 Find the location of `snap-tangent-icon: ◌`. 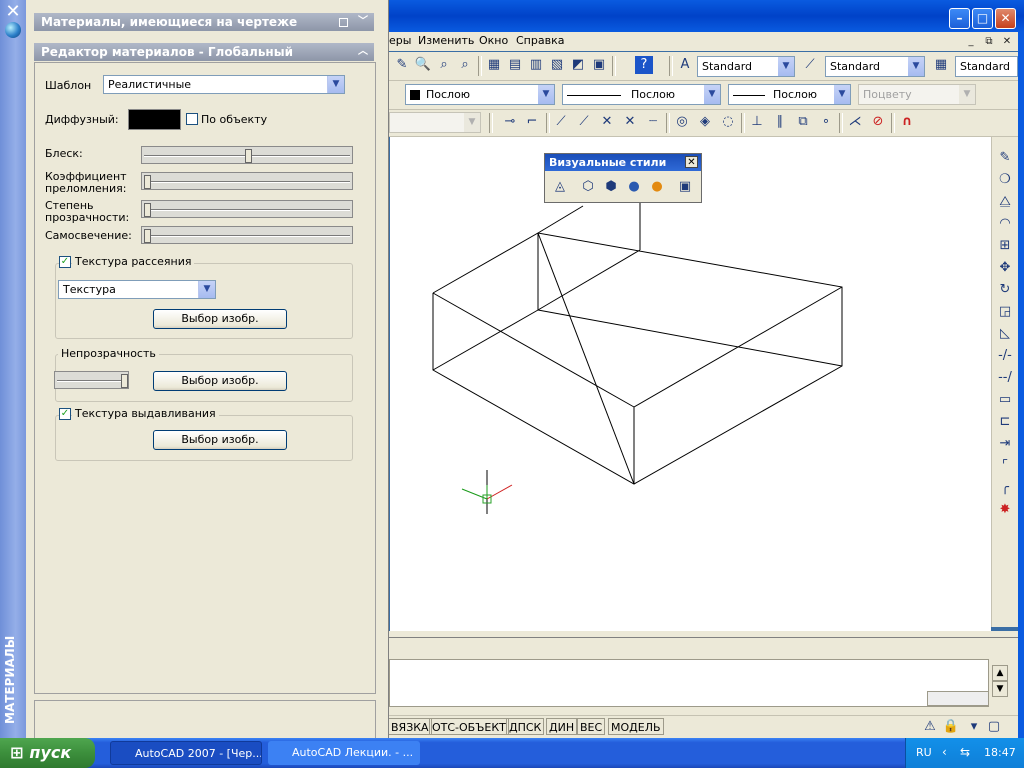

snap-tangent-icon: ◌ is located at coordinates (728, 122).